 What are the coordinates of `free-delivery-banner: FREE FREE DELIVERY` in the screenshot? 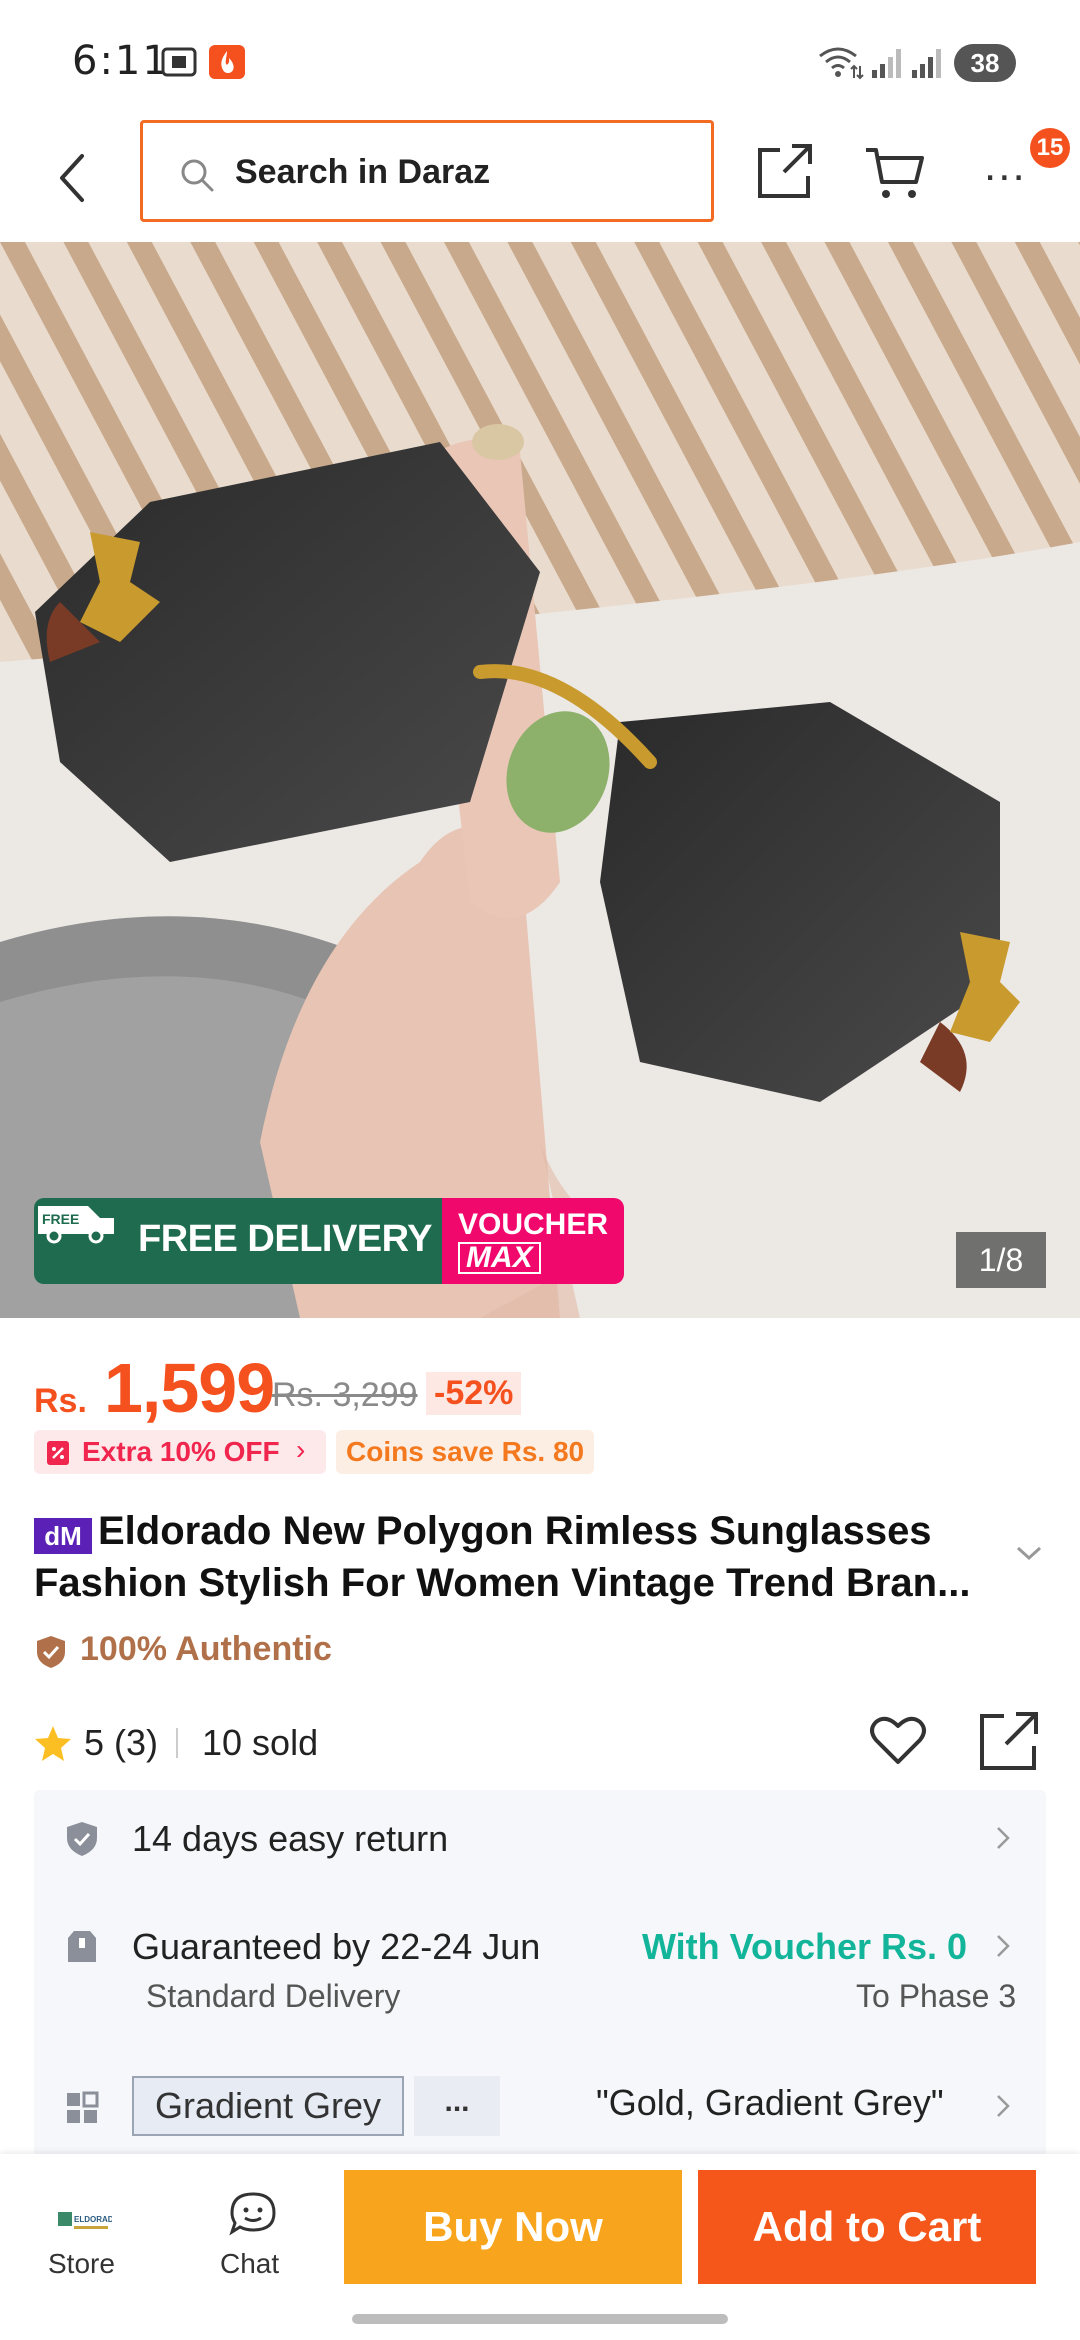 It's located at (238, 1241).